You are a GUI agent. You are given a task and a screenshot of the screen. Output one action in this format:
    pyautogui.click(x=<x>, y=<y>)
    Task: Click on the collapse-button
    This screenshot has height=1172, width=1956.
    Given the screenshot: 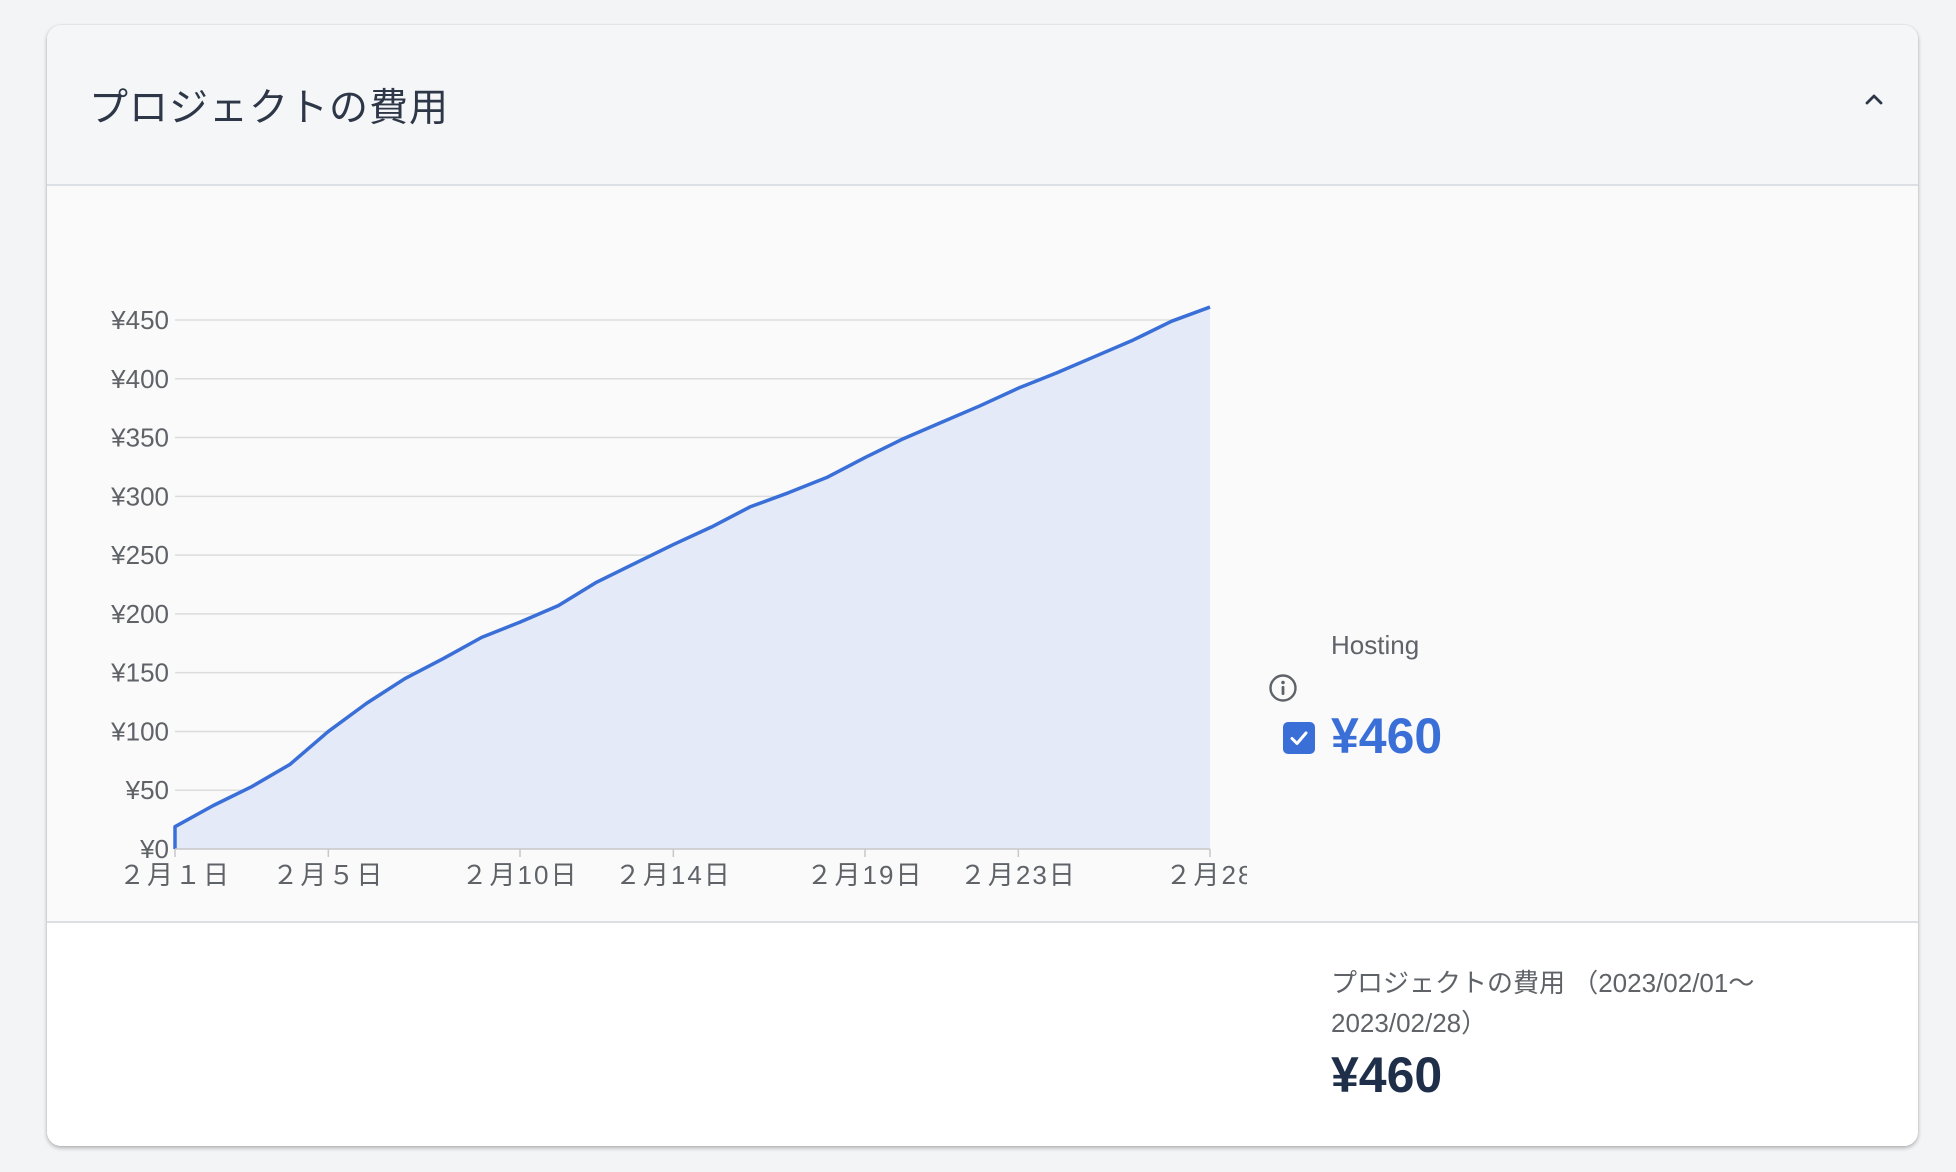 What is the action you would take?
    pyautogui.click(x=1874, y=99)
    